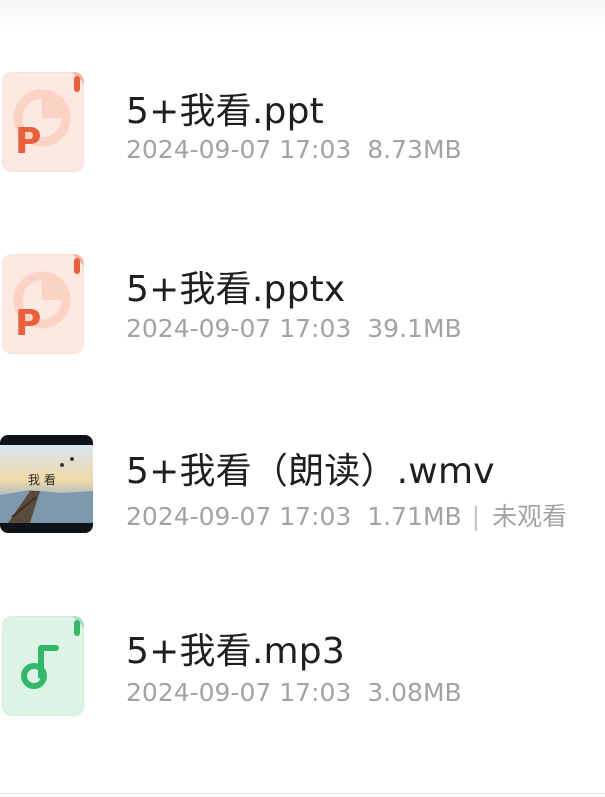  I want to click on file-meta: 2024-09-07 17:03 39.1MB, so click(302, 329).